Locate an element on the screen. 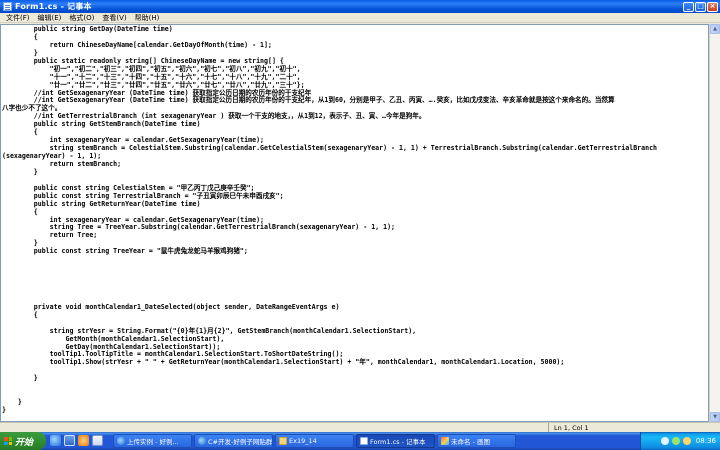 The width and height of the screenshot is (720, 450). menu-edit: 编辑(E) is located at coordinates (50, 18).